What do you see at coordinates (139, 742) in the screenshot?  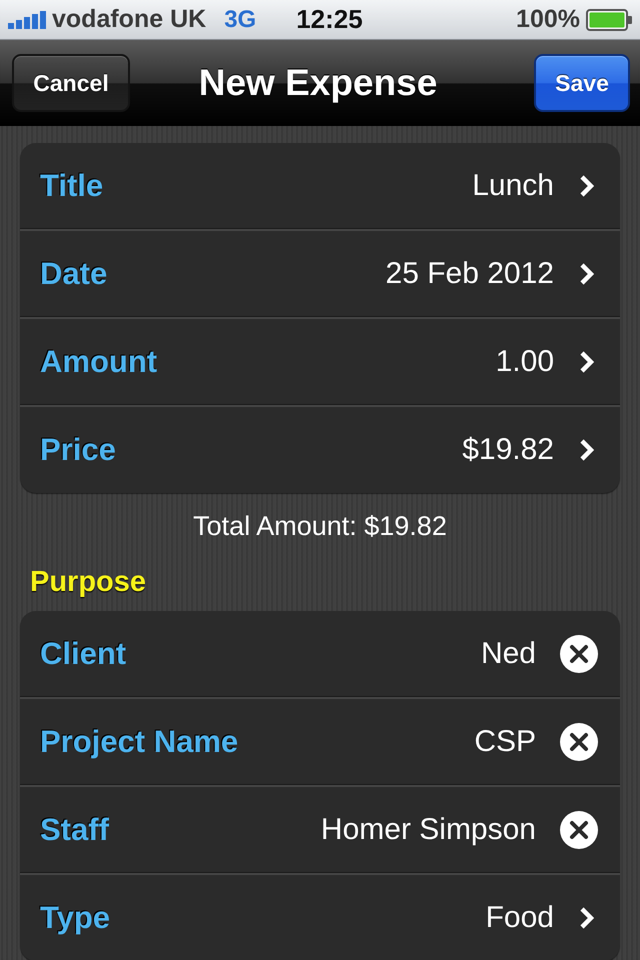 I see `row-label: Project Name` at bounding box center [139, 742].